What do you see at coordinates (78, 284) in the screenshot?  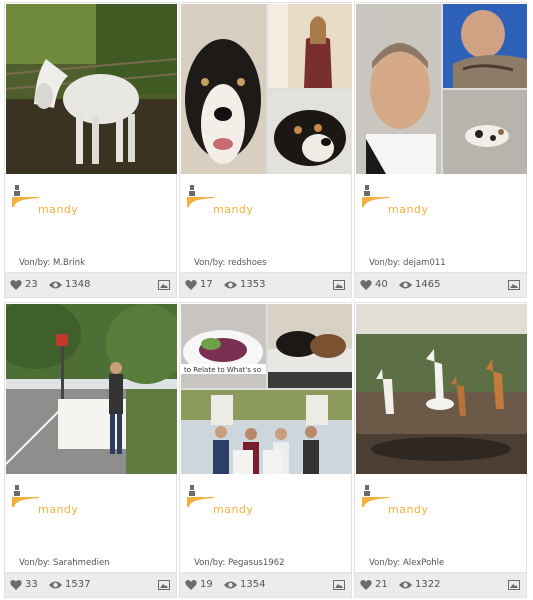 I see `view-count: 1348` at bounding box center [78, 284].